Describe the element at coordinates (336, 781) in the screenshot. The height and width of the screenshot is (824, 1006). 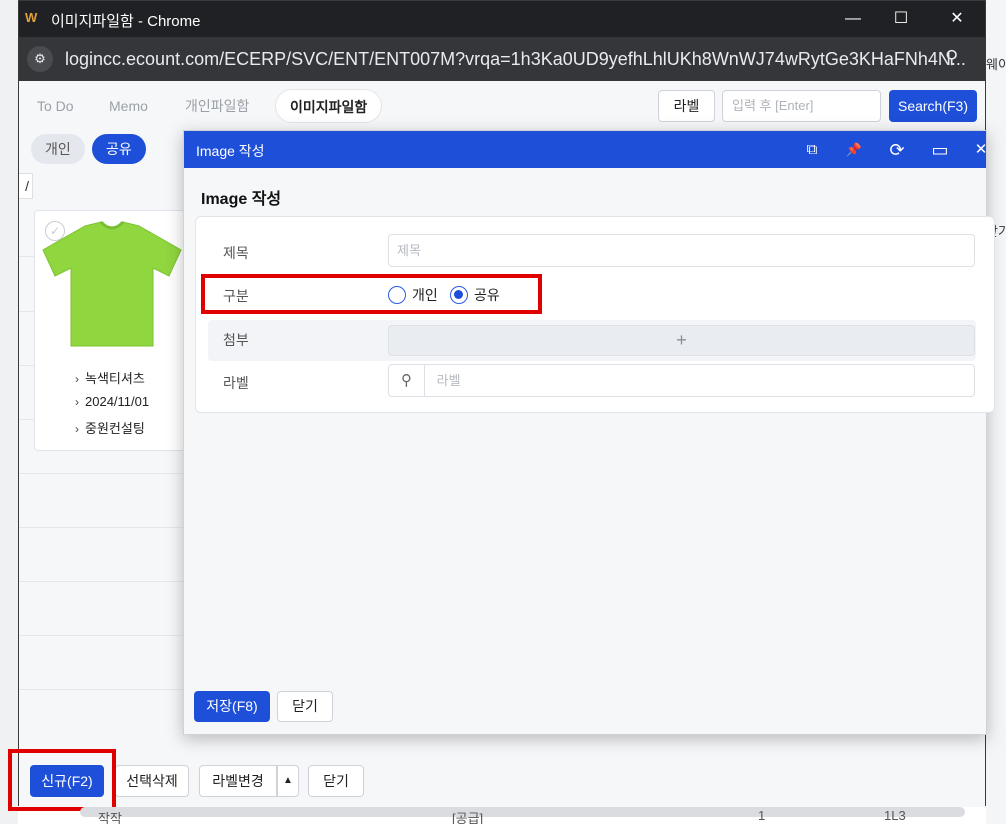
I see `close-page-button: 닫기` at that location.